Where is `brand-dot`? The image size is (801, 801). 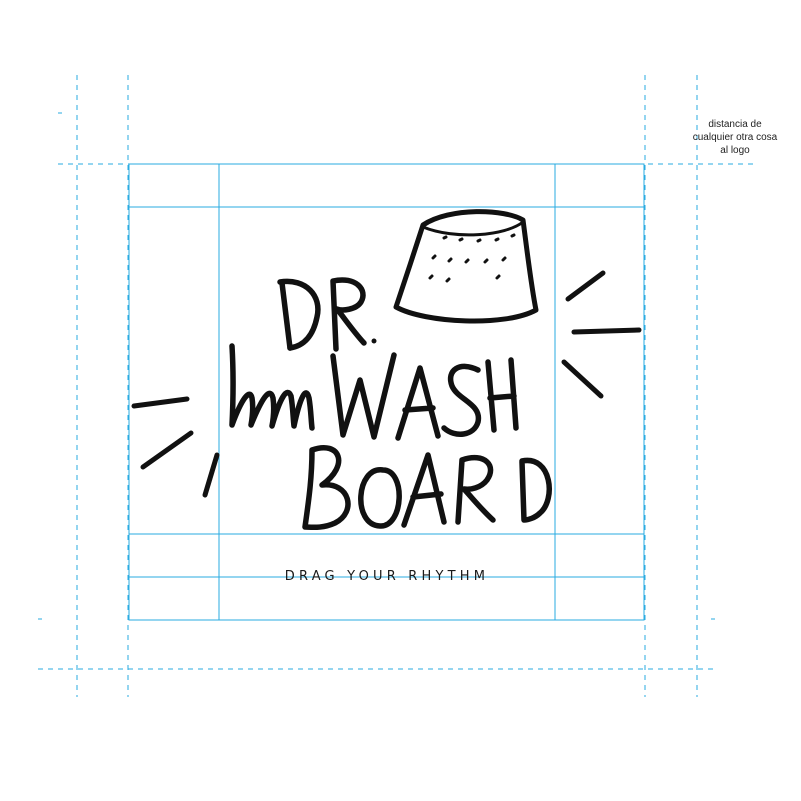
brand-dot is located at coordinates (374, 341).